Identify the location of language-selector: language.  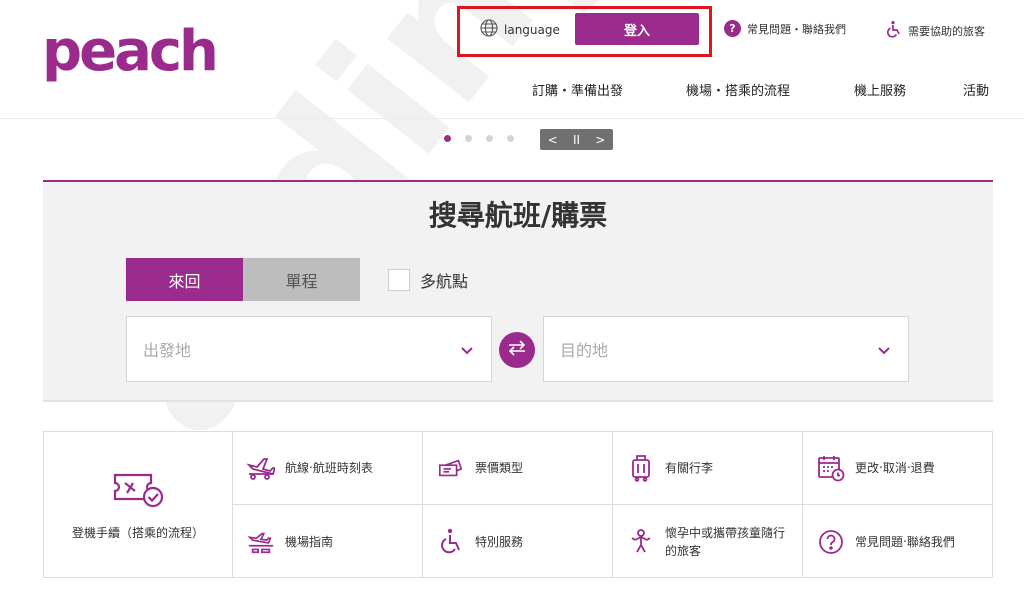
(520, 29).